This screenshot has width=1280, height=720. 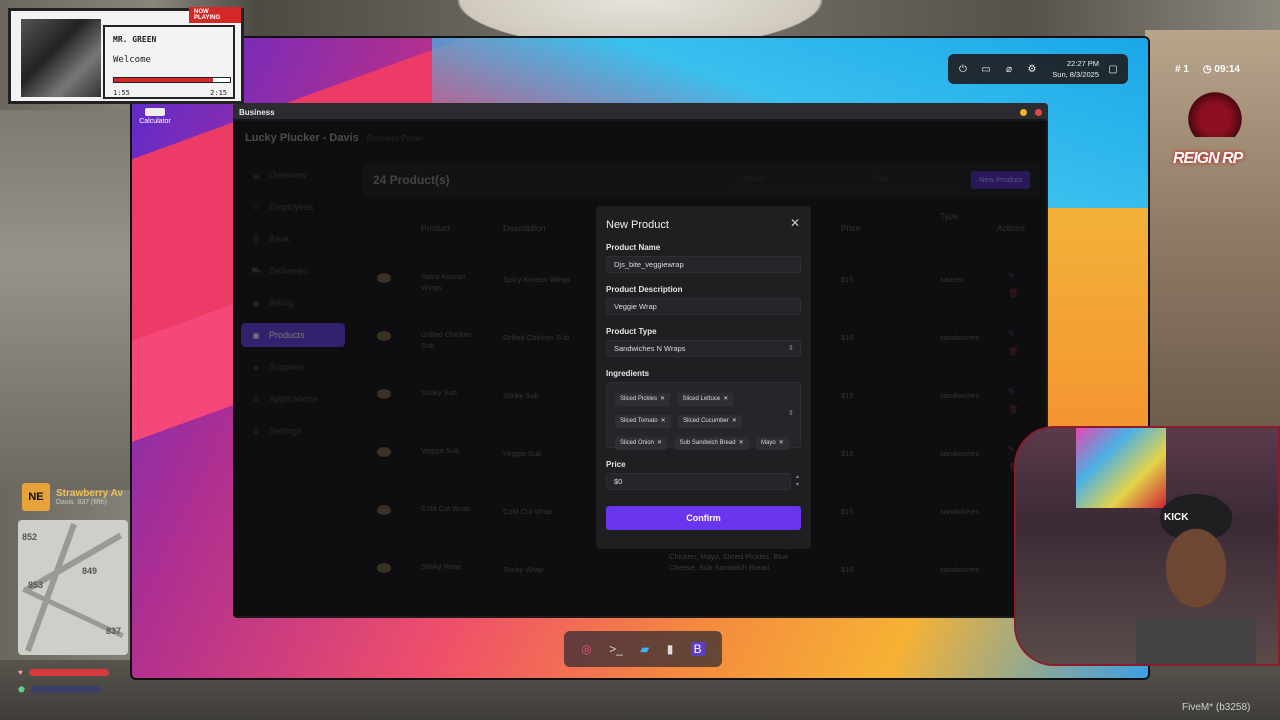 I want to click on players-value: 1, so click(x=1186, y=69).